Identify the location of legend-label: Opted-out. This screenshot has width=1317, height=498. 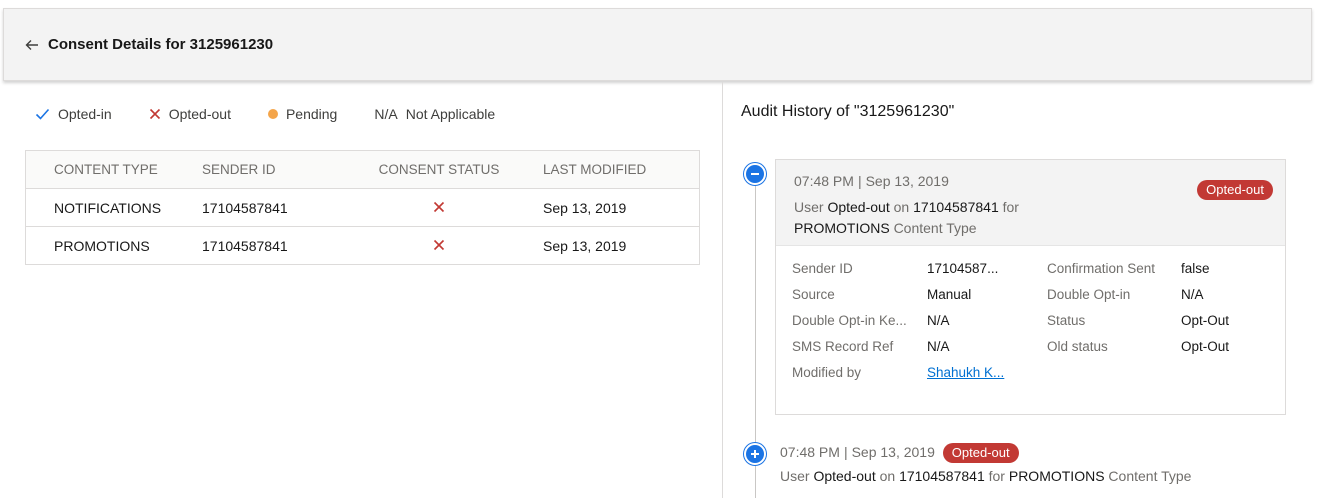
(199, 114).